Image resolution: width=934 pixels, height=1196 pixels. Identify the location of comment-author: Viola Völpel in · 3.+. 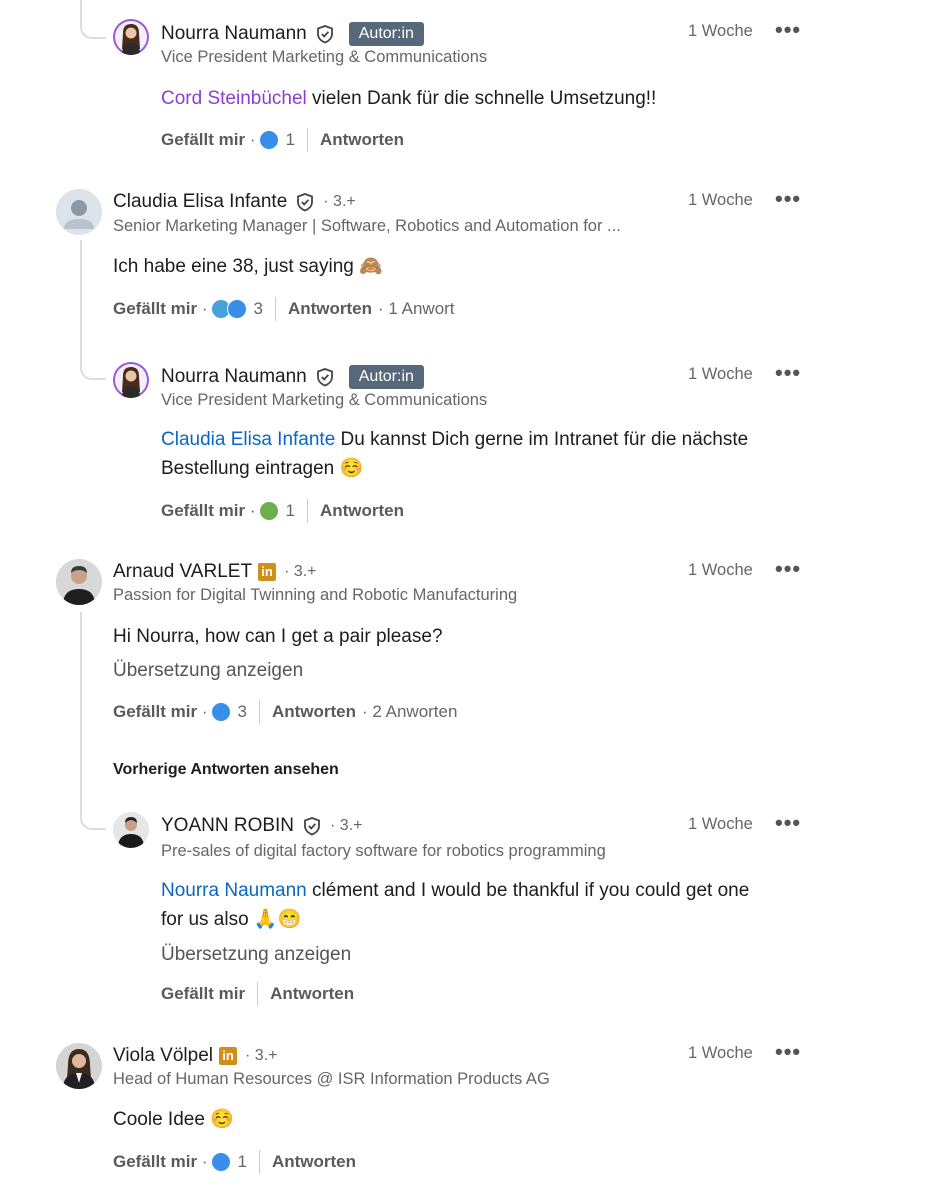
(195, 1056).